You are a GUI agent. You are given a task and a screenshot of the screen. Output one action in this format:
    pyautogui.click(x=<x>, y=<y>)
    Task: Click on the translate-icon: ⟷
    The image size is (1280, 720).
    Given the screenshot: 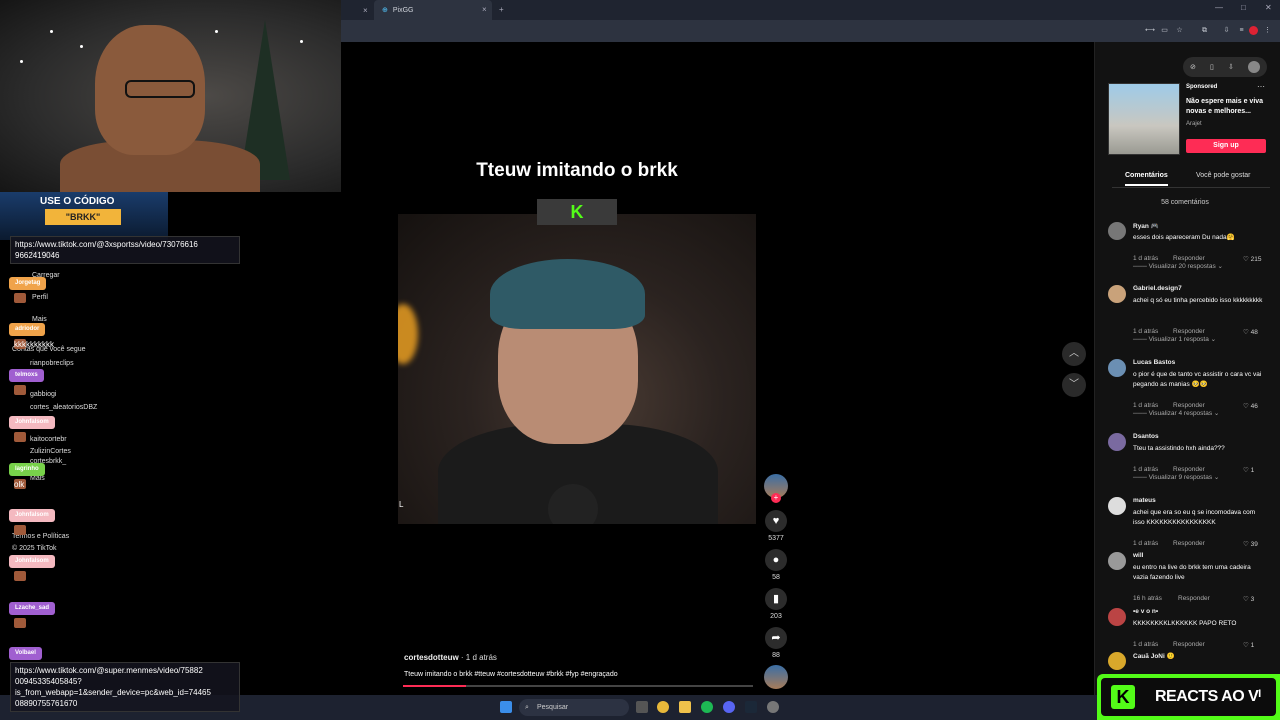 What is the action you would take?
    pyautogui.click(x=1150, y=30)
    